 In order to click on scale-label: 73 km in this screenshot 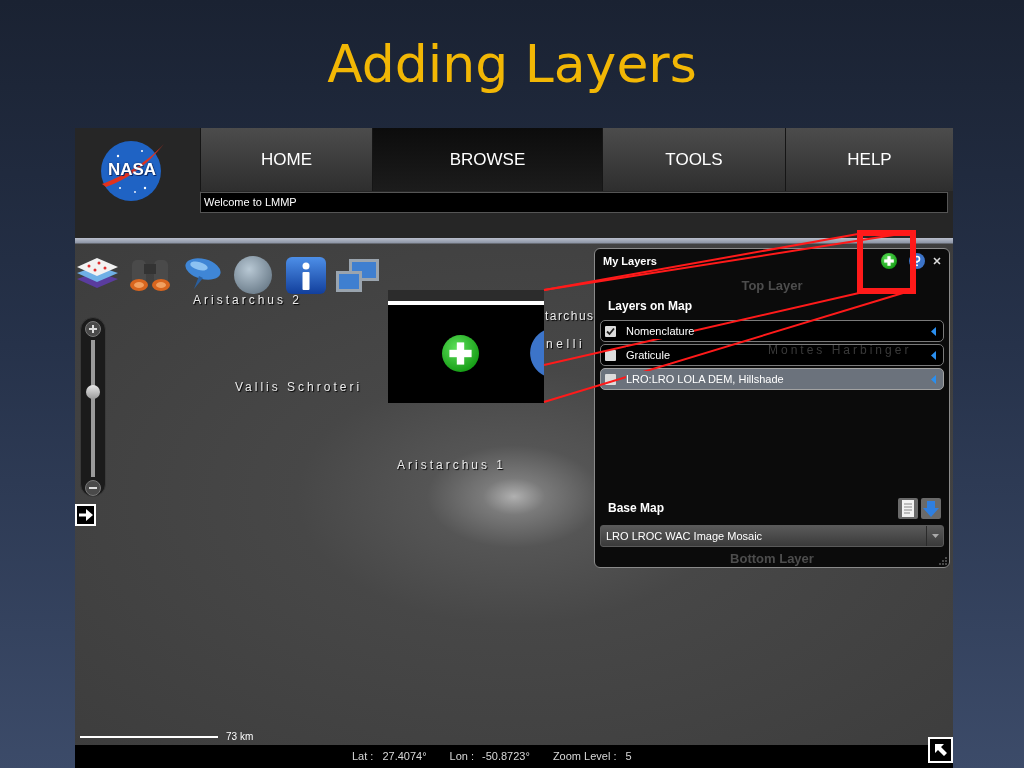, I will do `click(240, 737)`.